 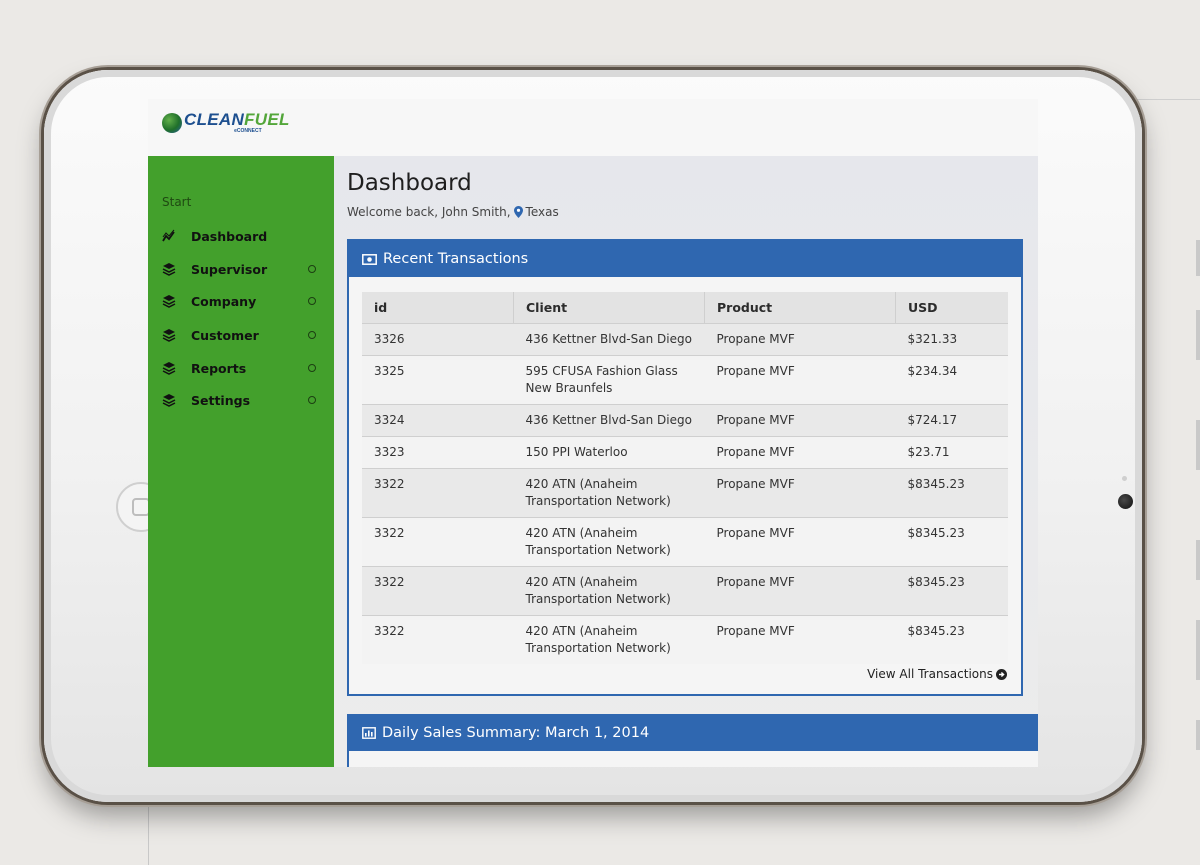 I want to click on logo-clean: CLEAN, so click(x=214, y=119).